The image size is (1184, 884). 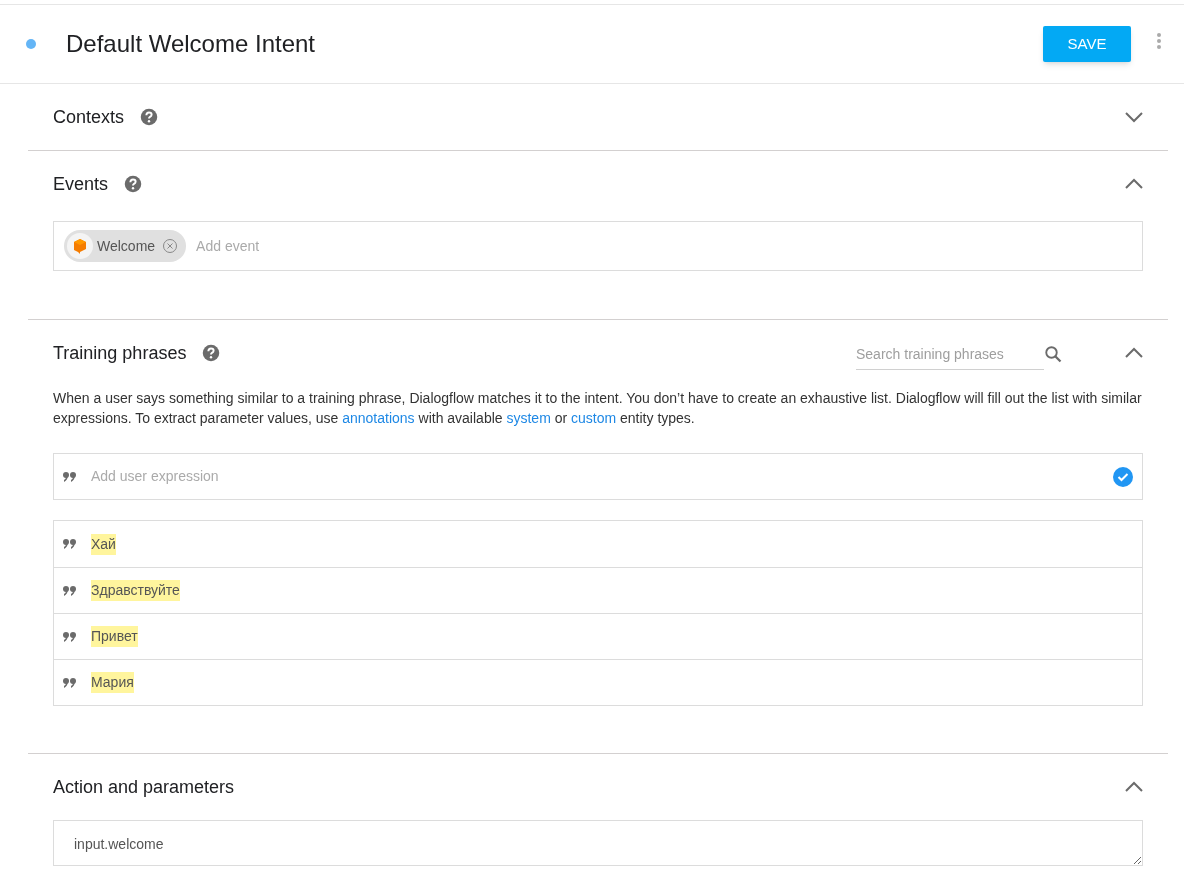 I want to click on expression-field: Add user expression, so click(x=598, y=476).